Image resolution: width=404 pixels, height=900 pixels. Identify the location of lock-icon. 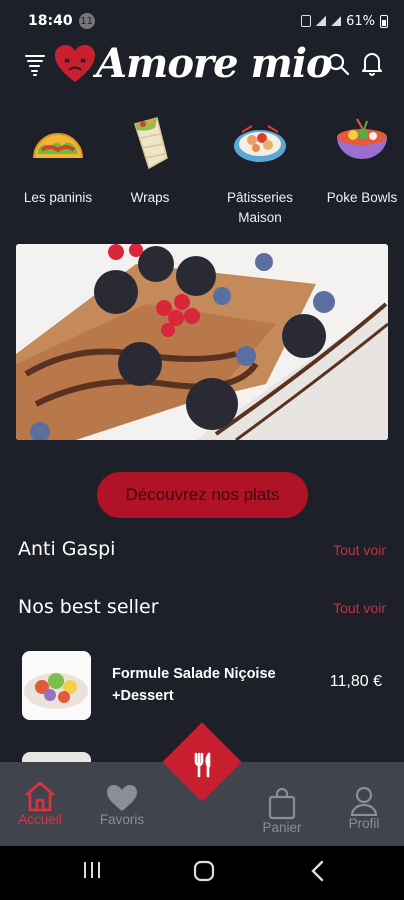
(306, 21).